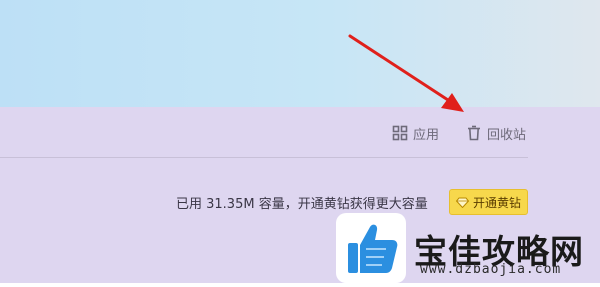 This screenshot has width=600, height=287. I want to click on recycle-bin-label: 回收站, so click(507, 135).